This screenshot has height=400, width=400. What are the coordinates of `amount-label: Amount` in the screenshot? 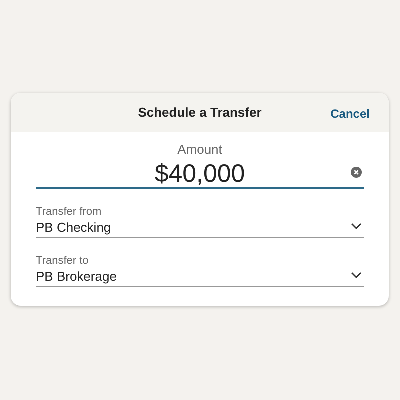 It's located at (200, 150).